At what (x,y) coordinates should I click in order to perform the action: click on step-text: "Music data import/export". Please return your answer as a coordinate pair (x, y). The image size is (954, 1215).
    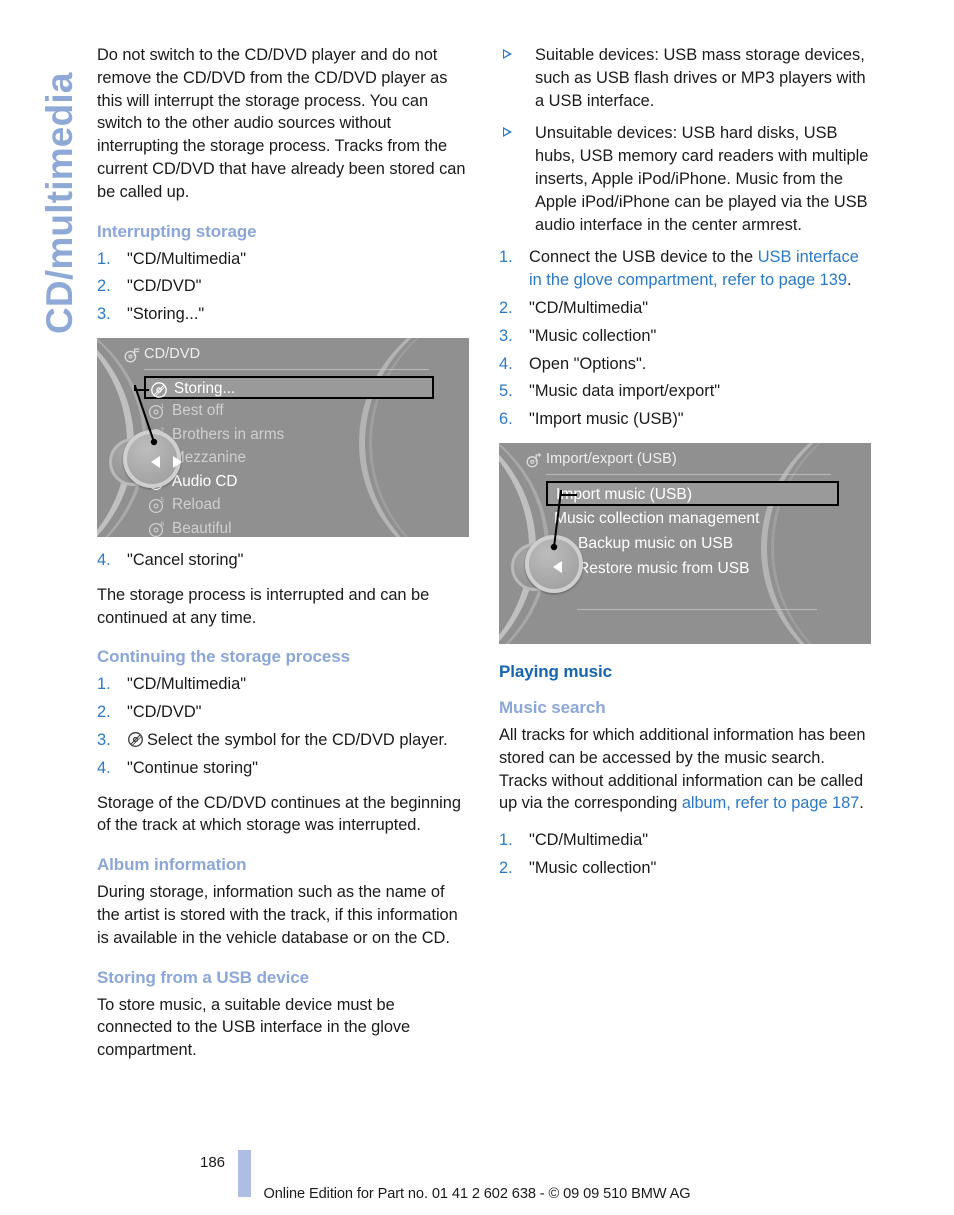
    Looking at the image, I should click on (625, 391).